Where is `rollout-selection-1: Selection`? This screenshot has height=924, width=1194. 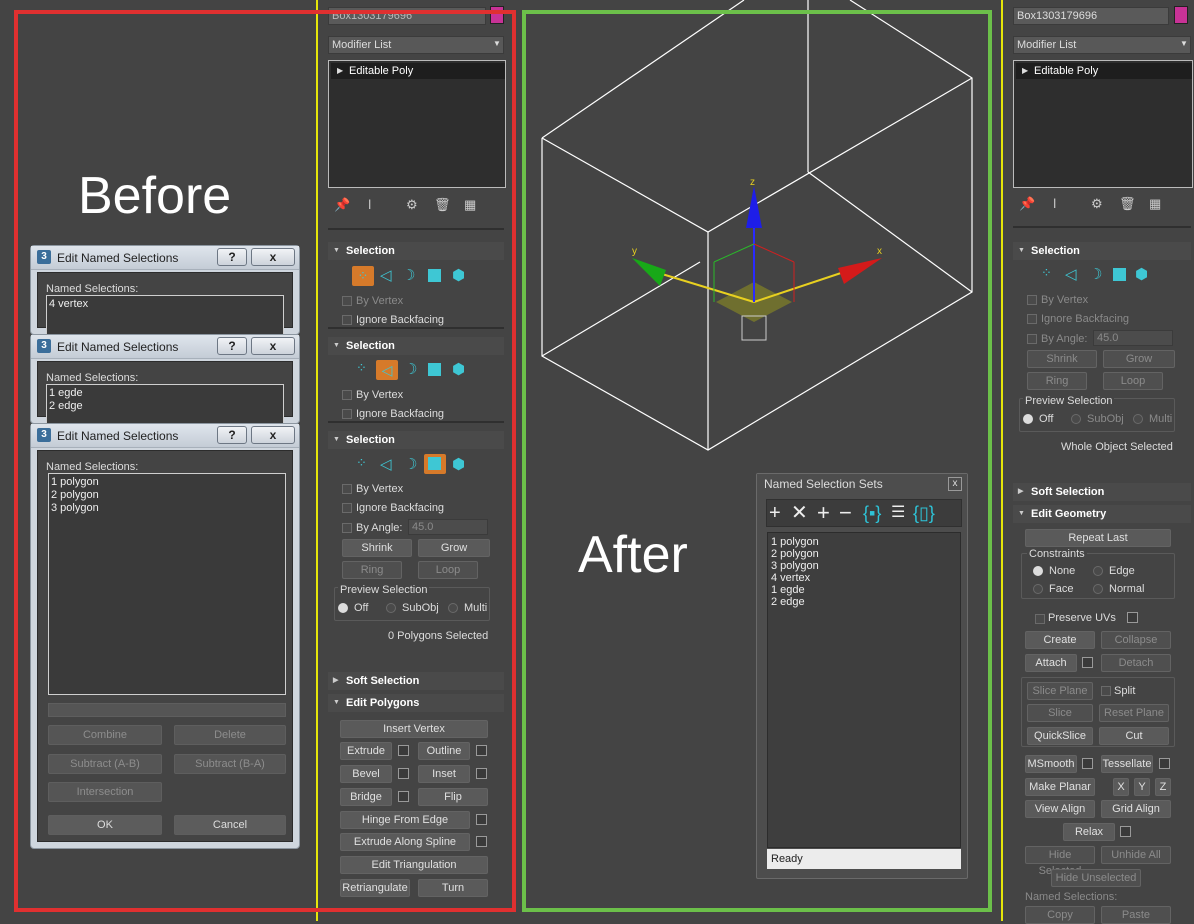
rollout-selection-1: Selection is located at coordinates (416, 251).